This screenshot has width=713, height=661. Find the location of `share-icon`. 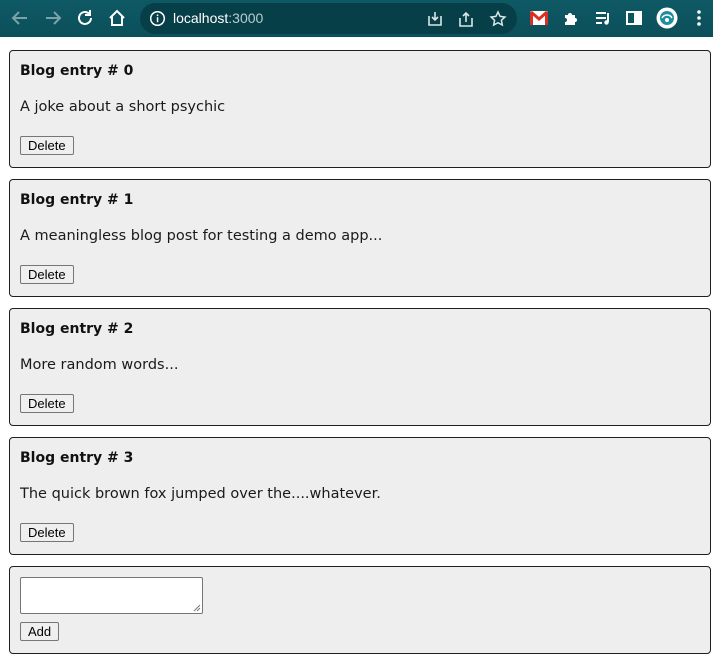

share-icon is located at coordinates (466, 19).